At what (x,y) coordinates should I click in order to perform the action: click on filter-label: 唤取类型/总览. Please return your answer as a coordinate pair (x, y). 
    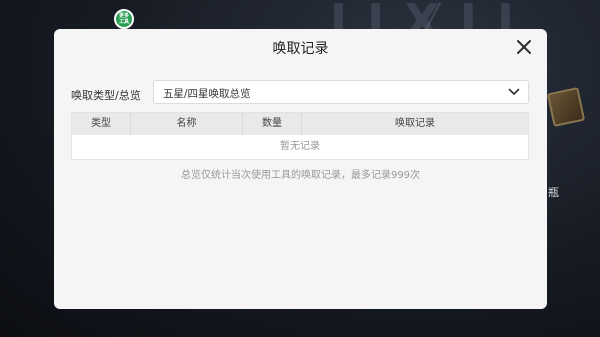
    Looking at the image, I should click on (106, 95).